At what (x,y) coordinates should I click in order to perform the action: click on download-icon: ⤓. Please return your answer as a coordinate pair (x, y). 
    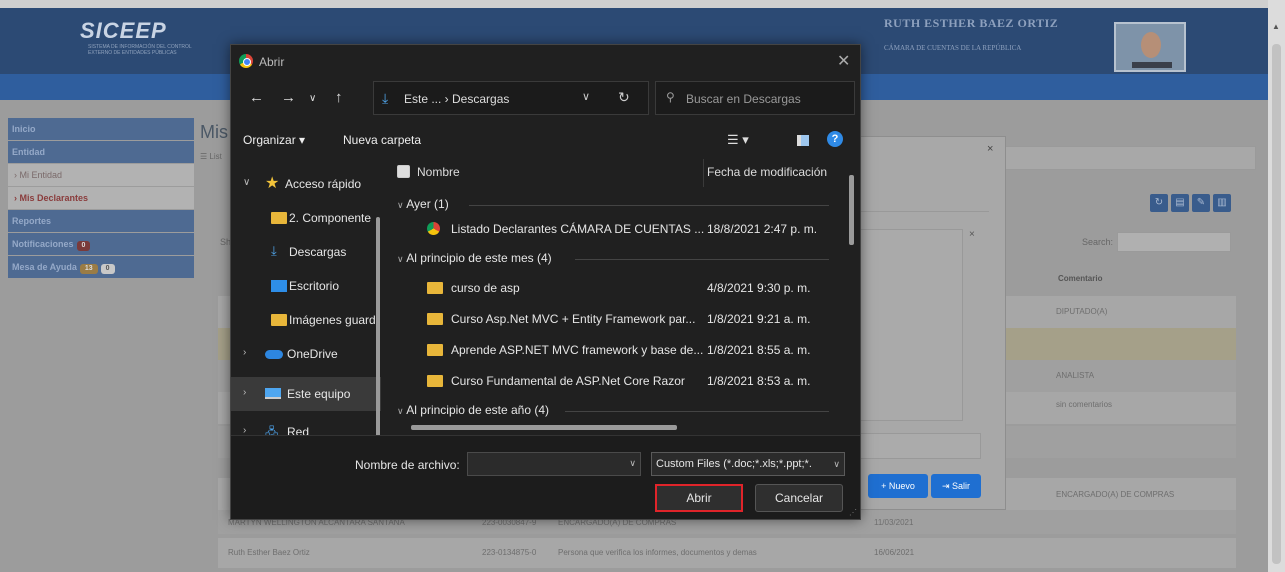
    Looking at the image, I should click on (385, 98).